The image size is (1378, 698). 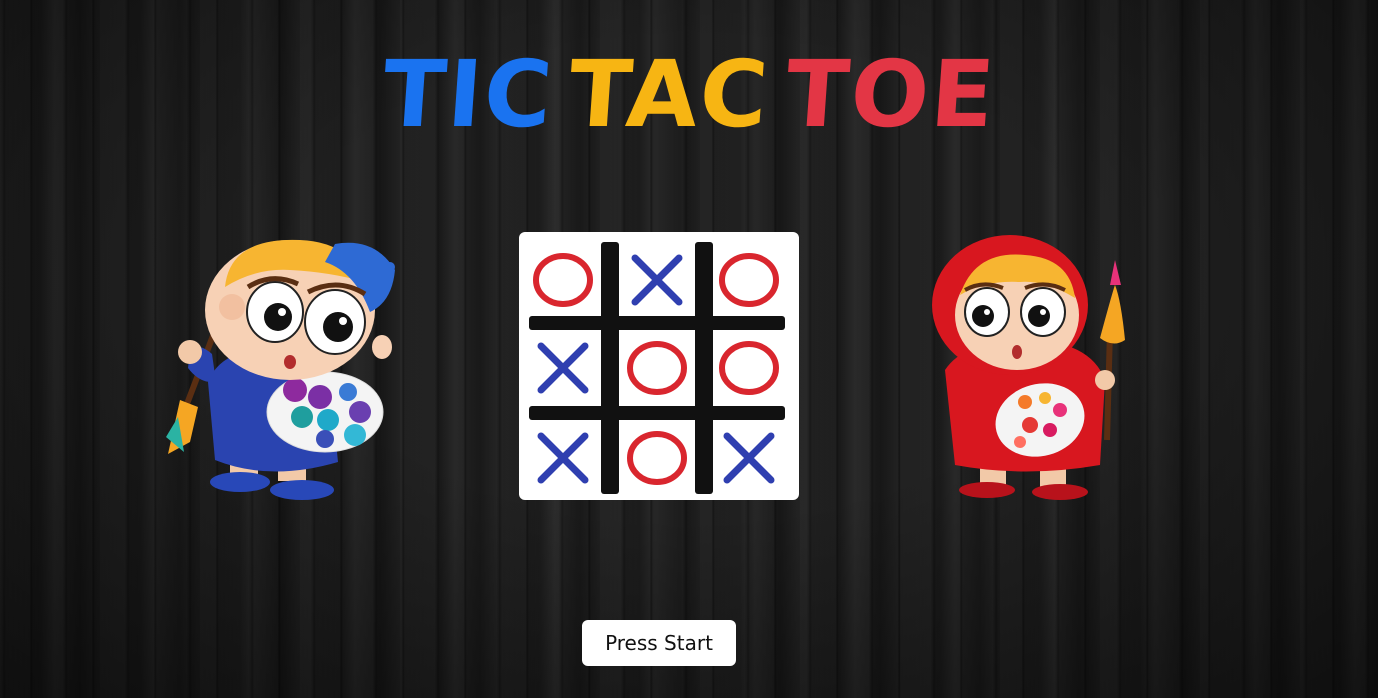 I want to click on title-word-tic: TIC, so click(x=467, y=94).